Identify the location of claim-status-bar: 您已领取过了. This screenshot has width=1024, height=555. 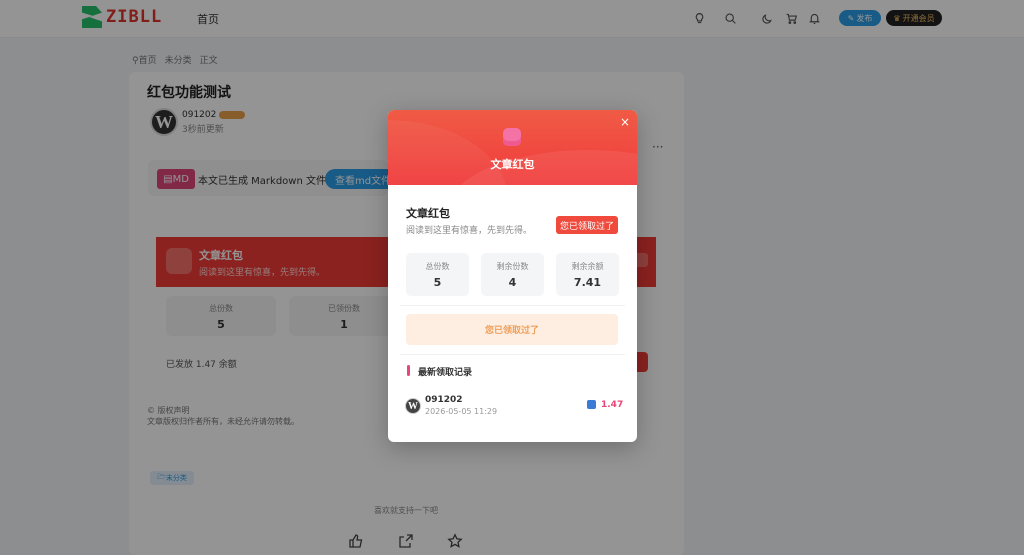
(512, 329).